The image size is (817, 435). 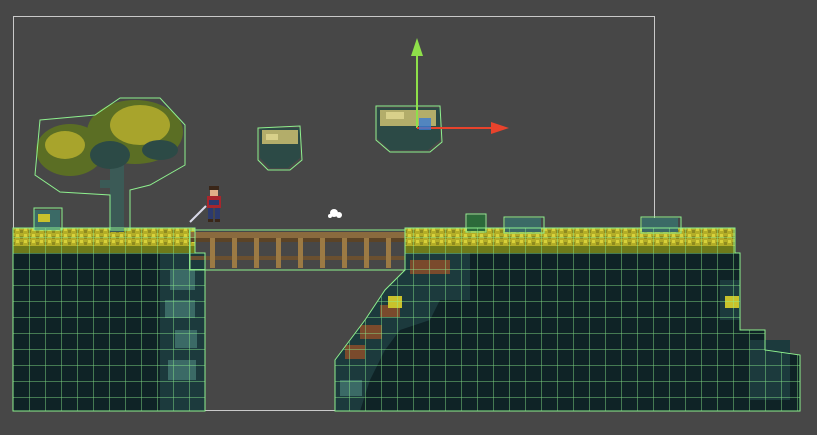 I want to click on bush-left, so click(x=47, y=220).